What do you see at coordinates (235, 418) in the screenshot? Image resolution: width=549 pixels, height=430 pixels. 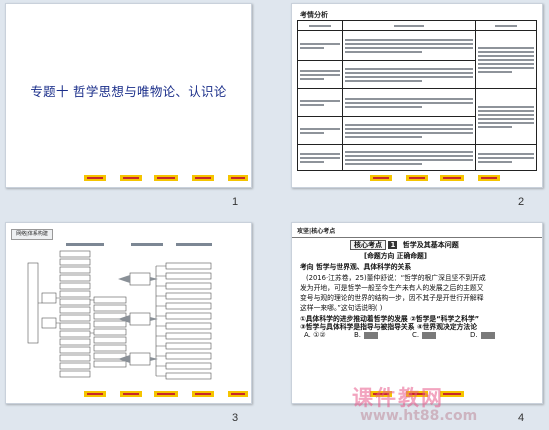 I see `slide-number: 3` at bounding box center [235, 418].